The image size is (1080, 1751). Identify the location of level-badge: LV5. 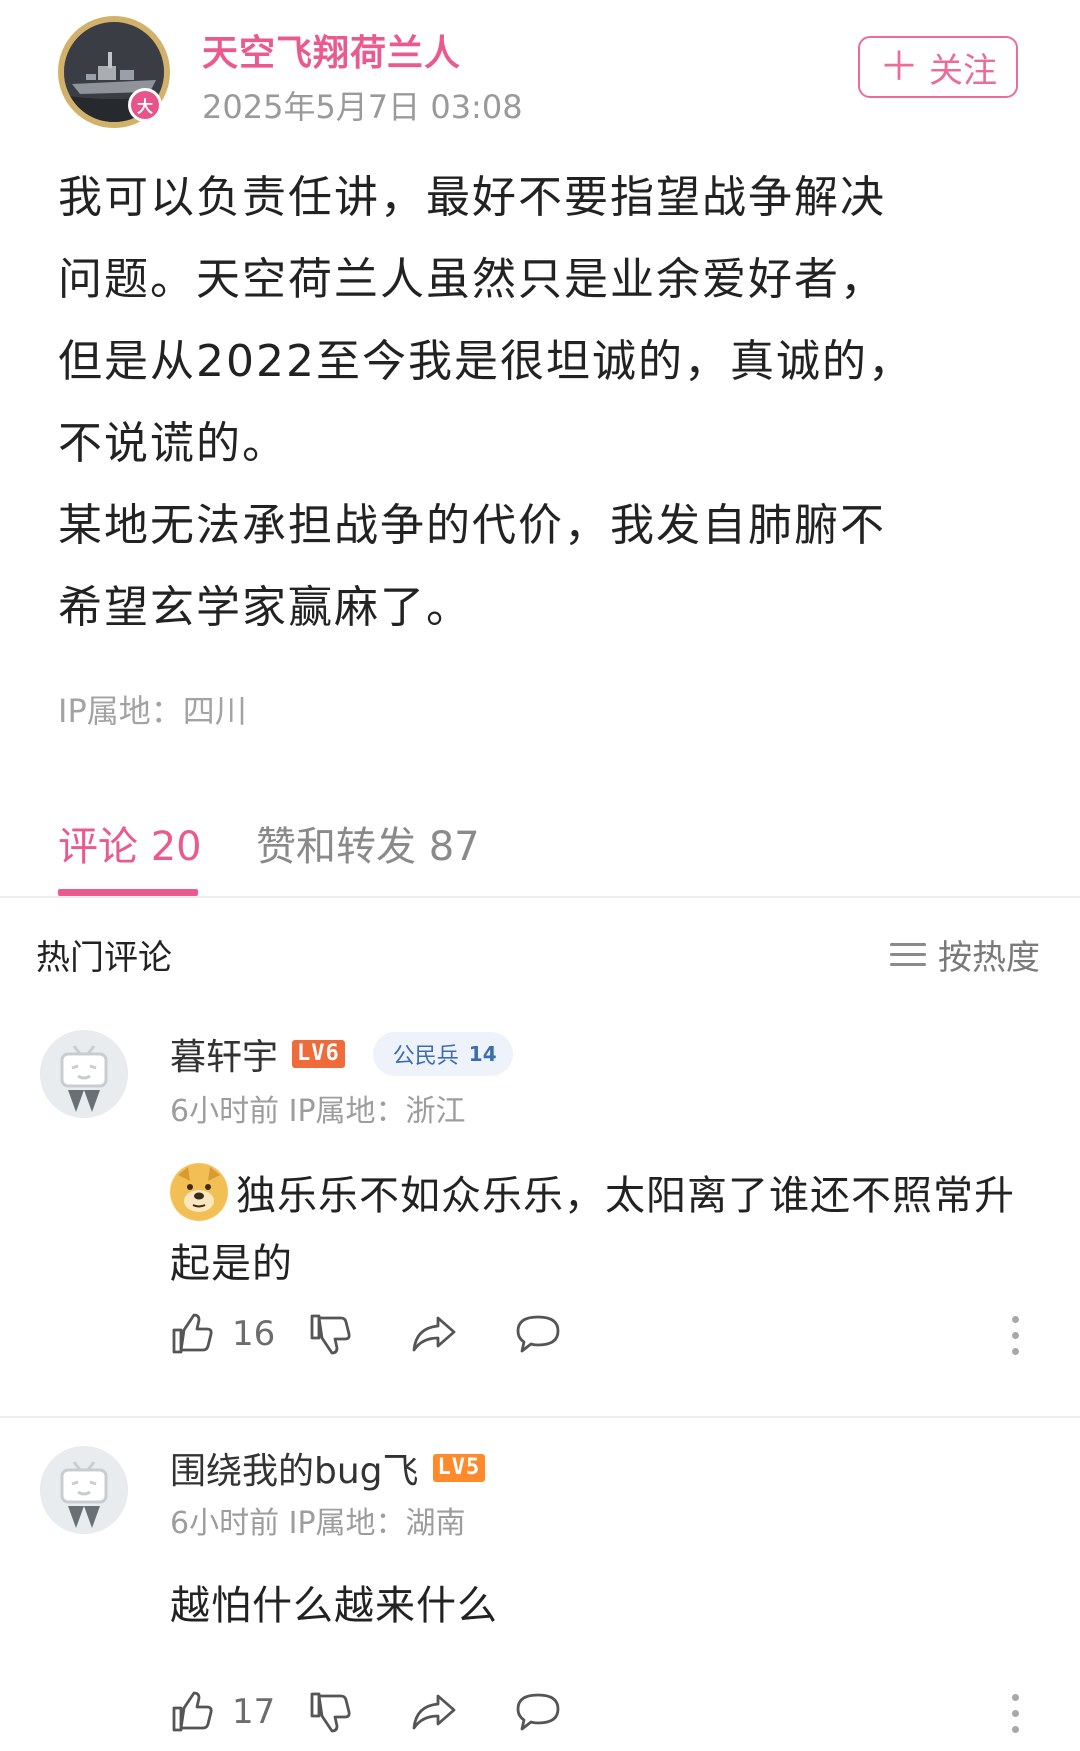
(459, 1468).